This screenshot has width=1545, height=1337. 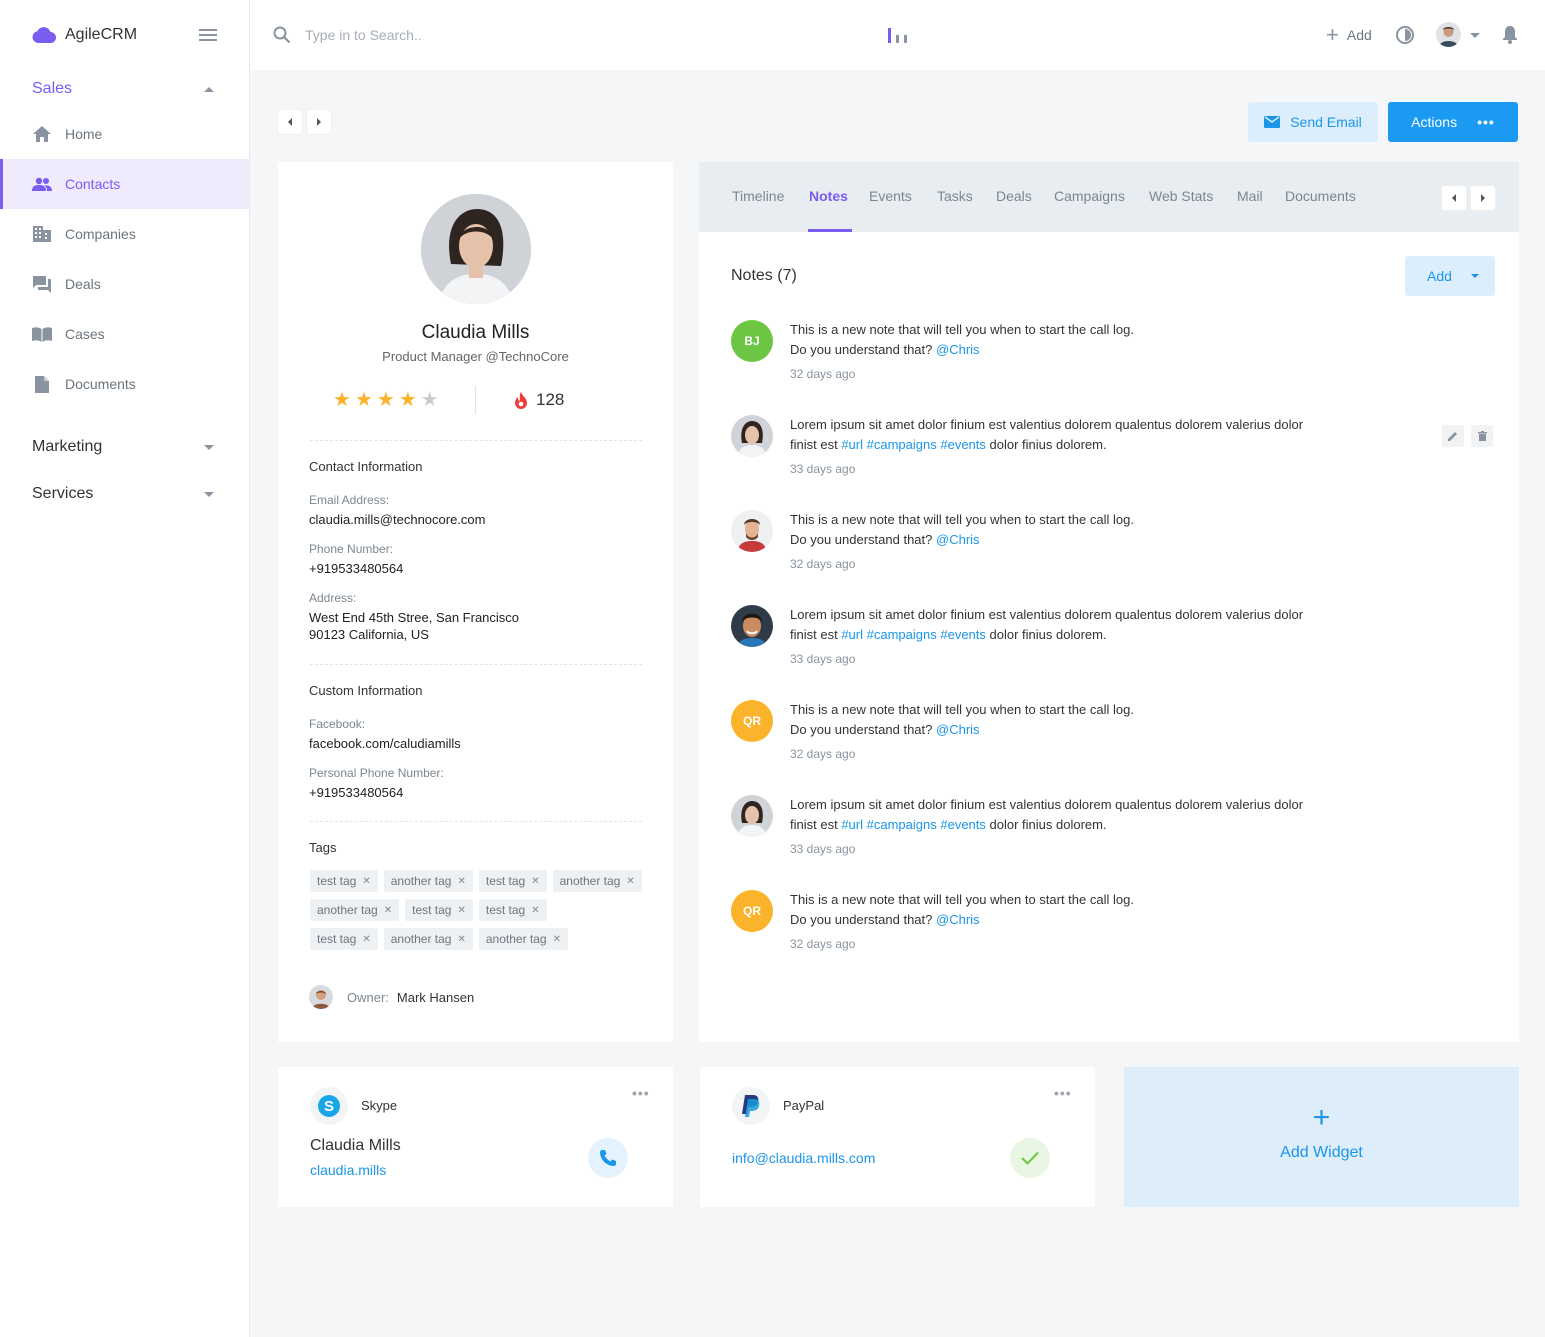 I want to click on user-avatar, so click(x=1448, y=34).